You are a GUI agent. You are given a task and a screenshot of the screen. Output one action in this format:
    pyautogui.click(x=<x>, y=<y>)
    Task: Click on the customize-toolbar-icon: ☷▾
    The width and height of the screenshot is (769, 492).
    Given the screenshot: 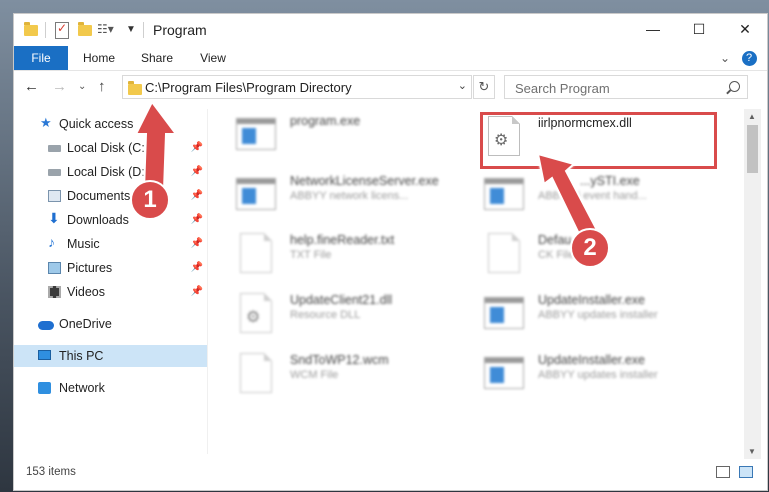 What is the action you would take?
    pyautogui.click(x=106, y=31)
    